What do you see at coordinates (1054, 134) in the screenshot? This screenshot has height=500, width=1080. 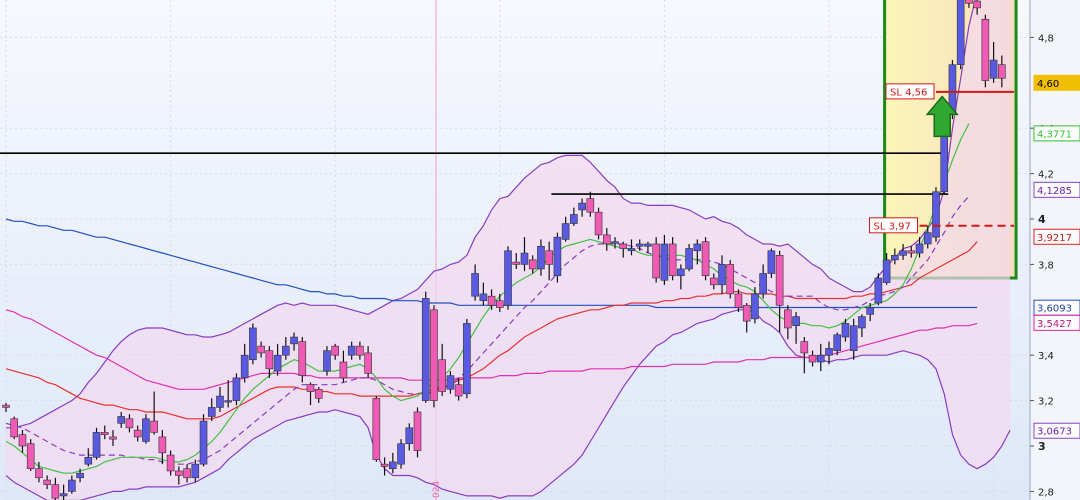 I see `price-tag-label: 4,3771` at bounding box center [1054, 134].